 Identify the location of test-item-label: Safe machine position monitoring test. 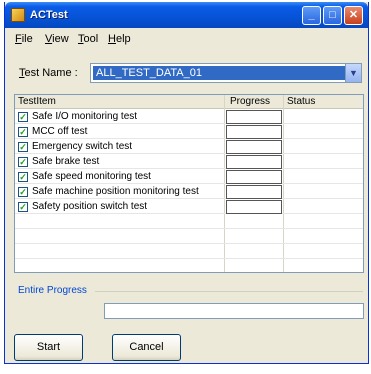
(115, 191).